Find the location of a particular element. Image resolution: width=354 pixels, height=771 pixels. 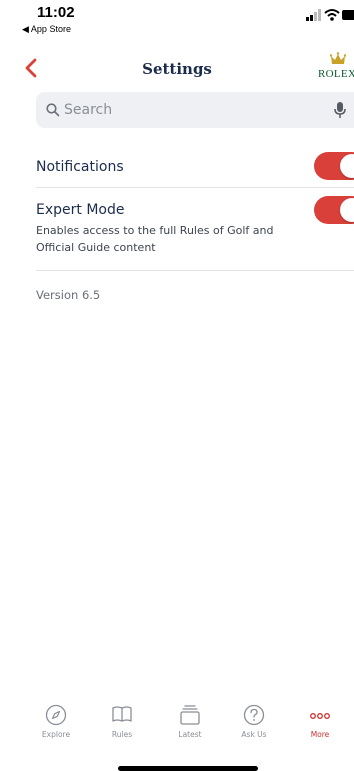

tab-explore: Explore is located at coordinates (56, 726).